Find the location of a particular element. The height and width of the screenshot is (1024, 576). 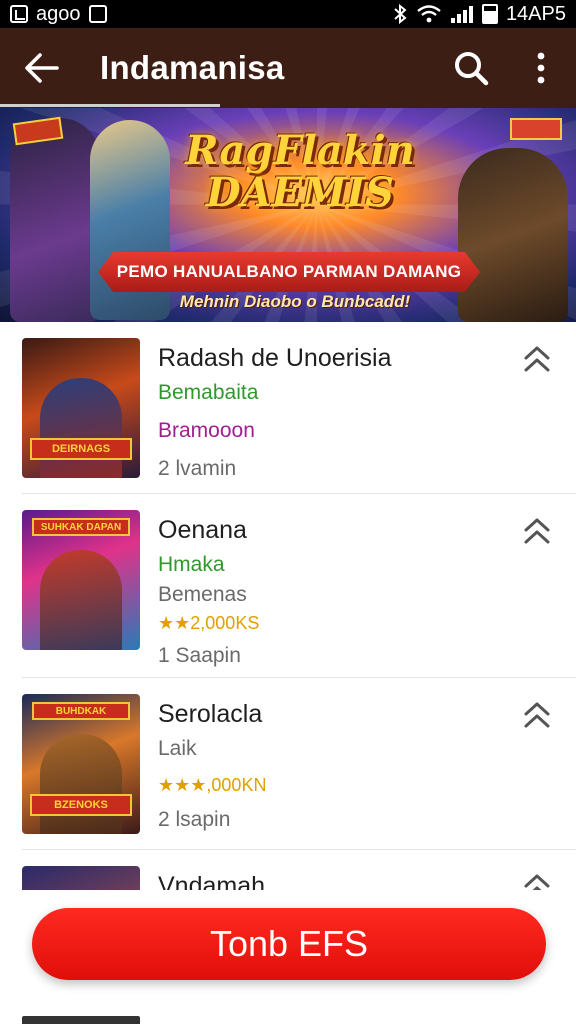

status-time: 14AP5 is located at coordinates (535, 13).